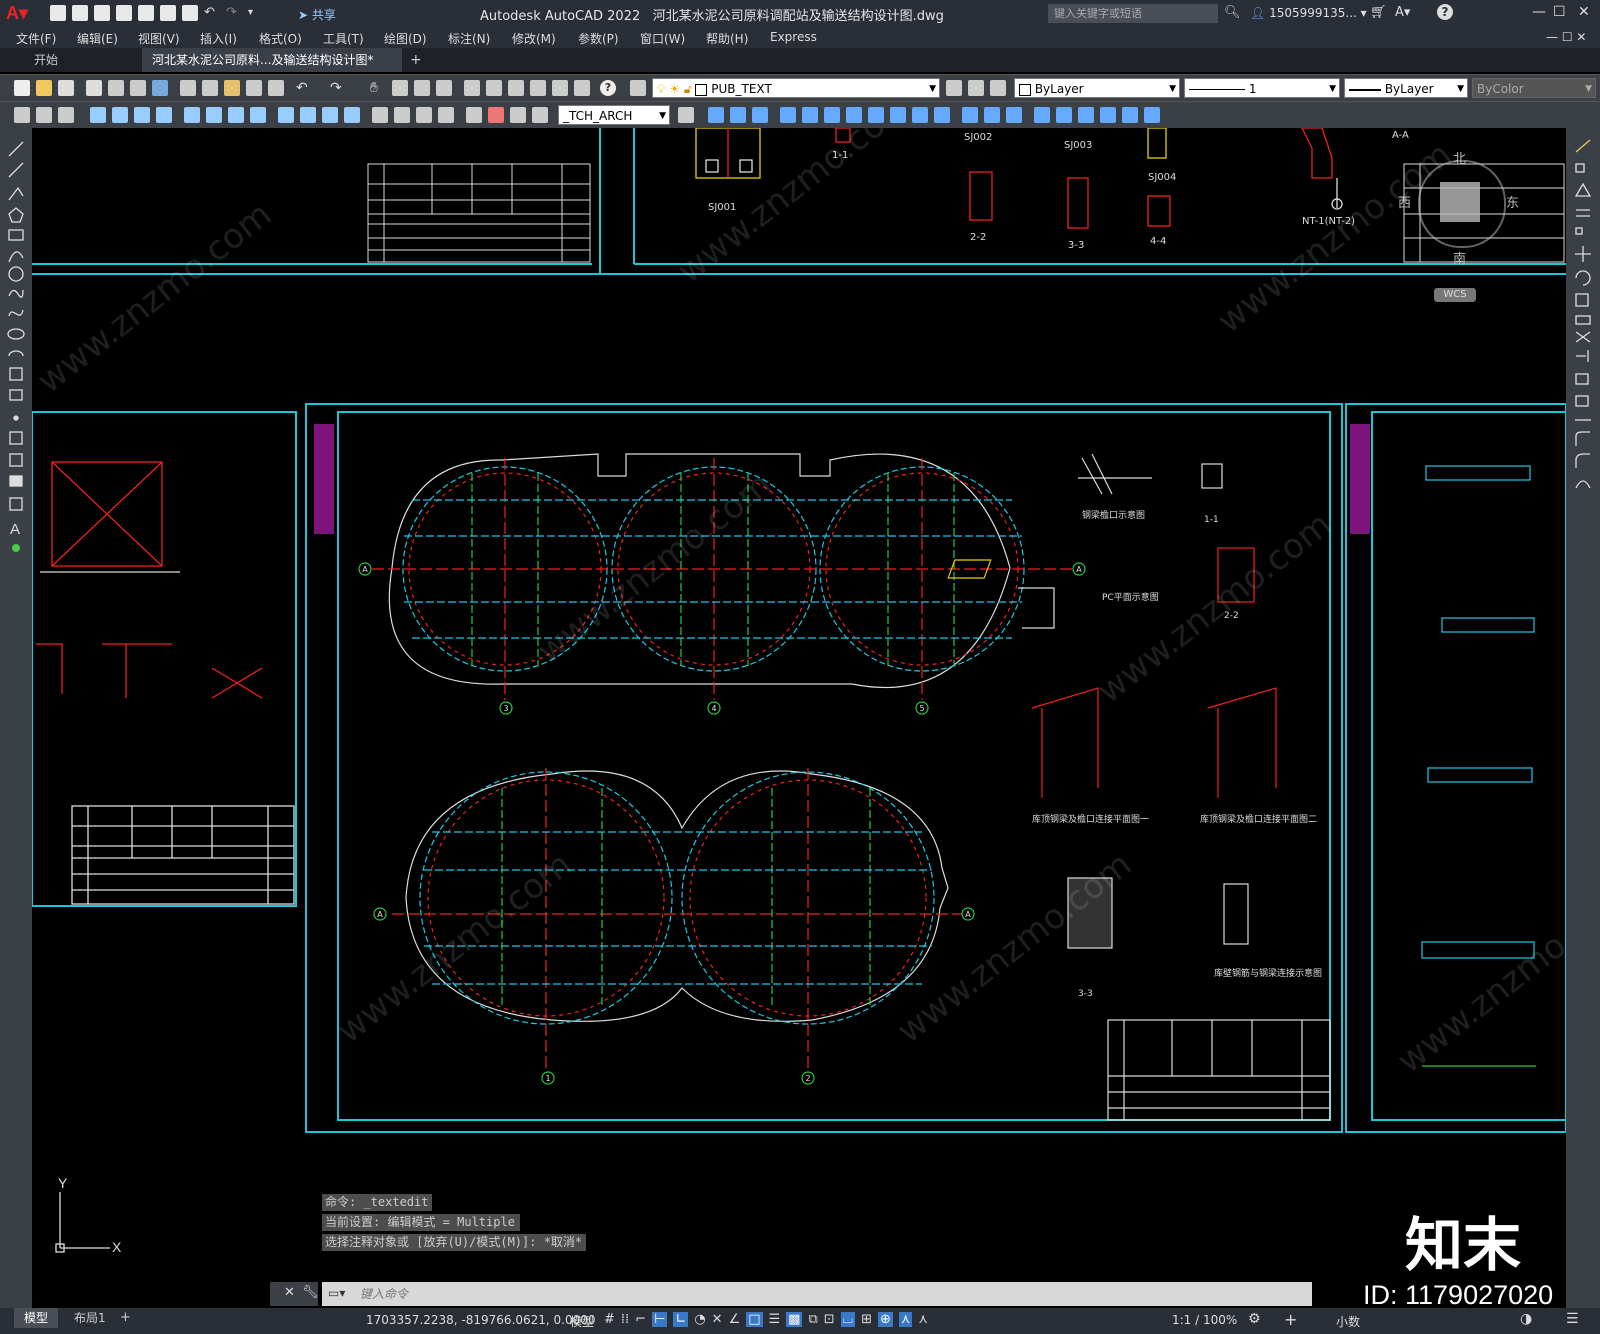  I want to click on mirror-icon, so click(1583, 189).